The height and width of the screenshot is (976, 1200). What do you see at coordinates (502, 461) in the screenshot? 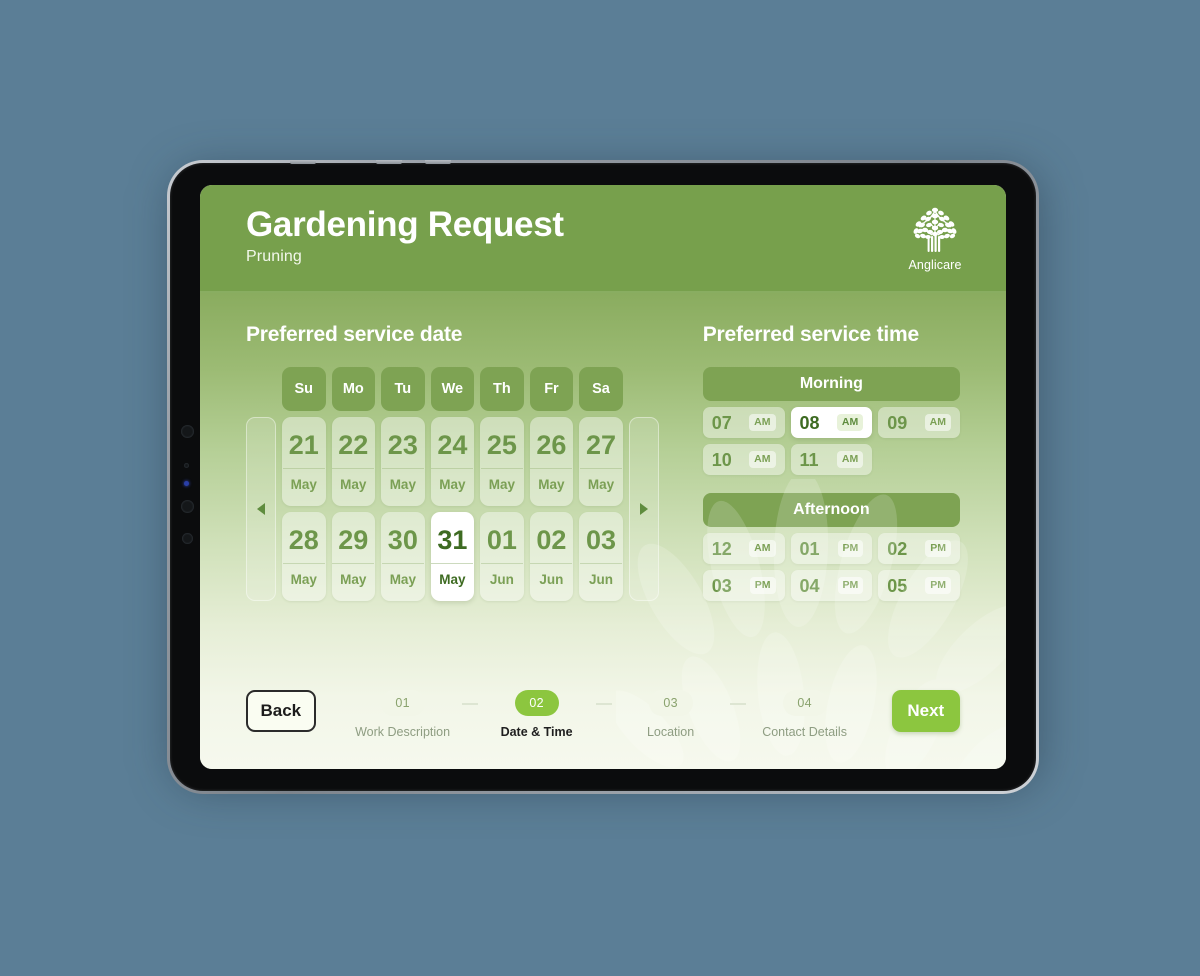
I see `calendar-day: 25 May` at bounding box center [502, 461].